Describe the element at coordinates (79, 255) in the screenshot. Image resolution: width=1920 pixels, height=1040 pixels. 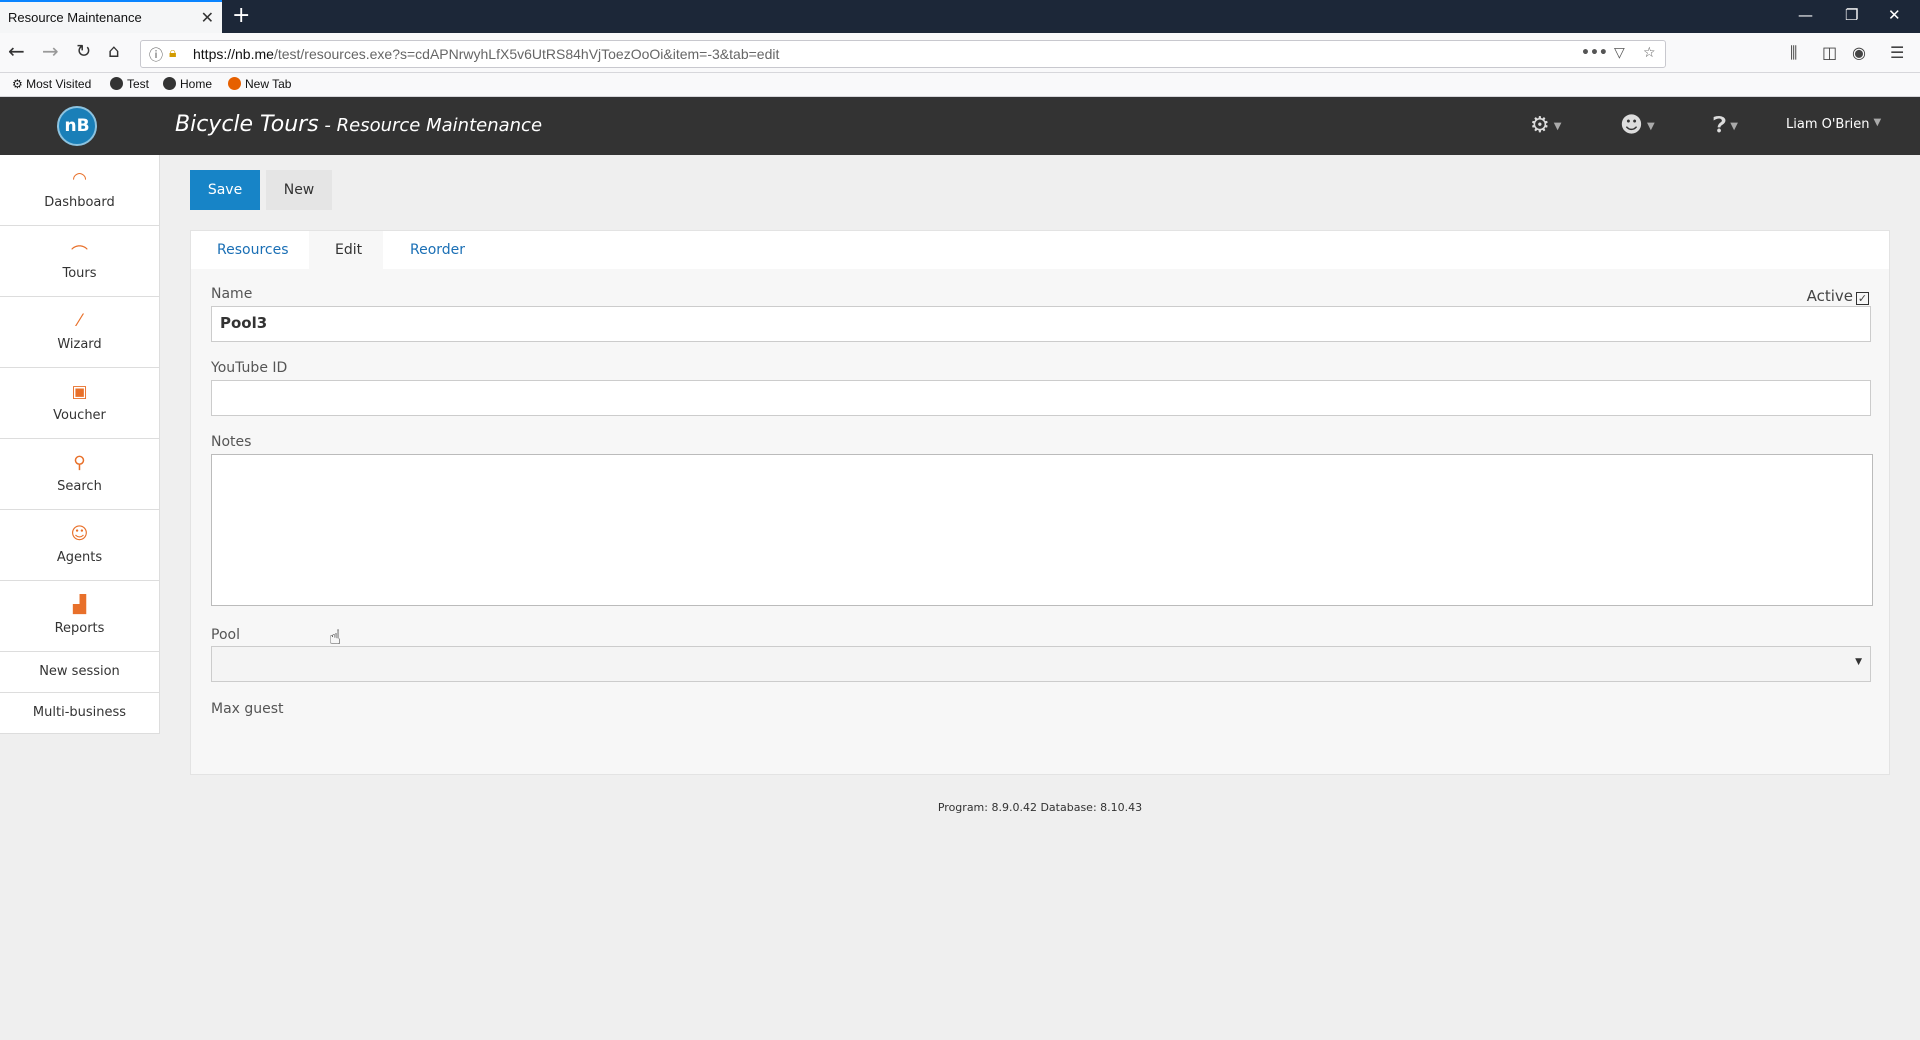
I see `hanger-icon: ⌒` at that location.